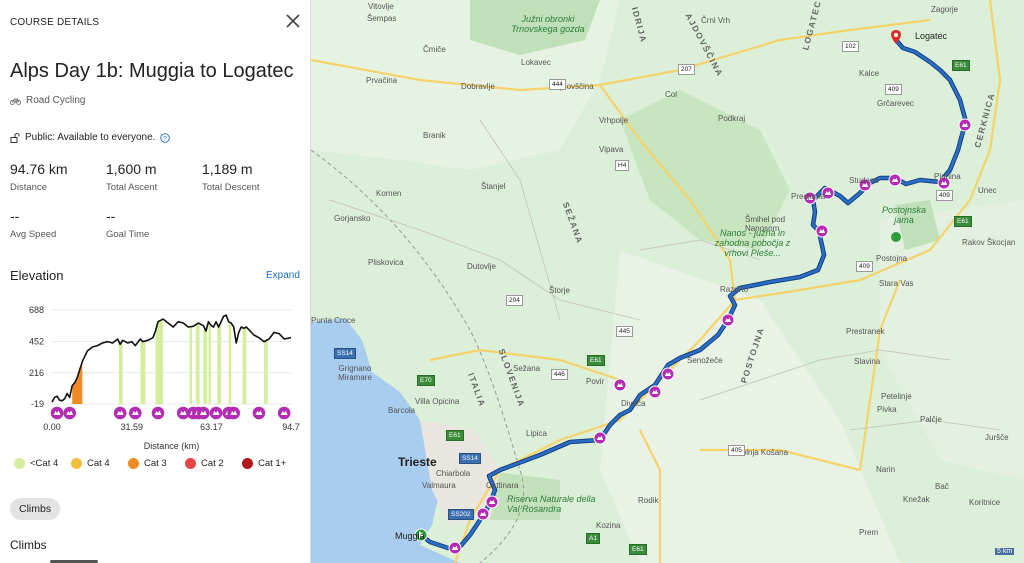  Describe the element at coordinates (736, 450) in the screenshot. I see `road-shield: 405` at that location.